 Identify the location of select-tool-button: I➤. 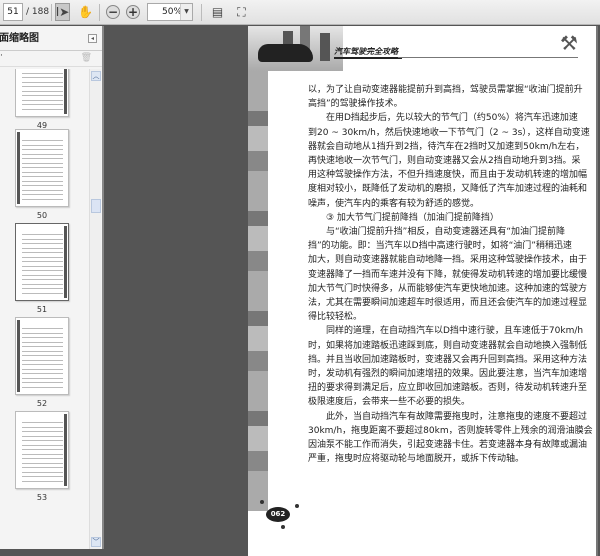
(62, 12).